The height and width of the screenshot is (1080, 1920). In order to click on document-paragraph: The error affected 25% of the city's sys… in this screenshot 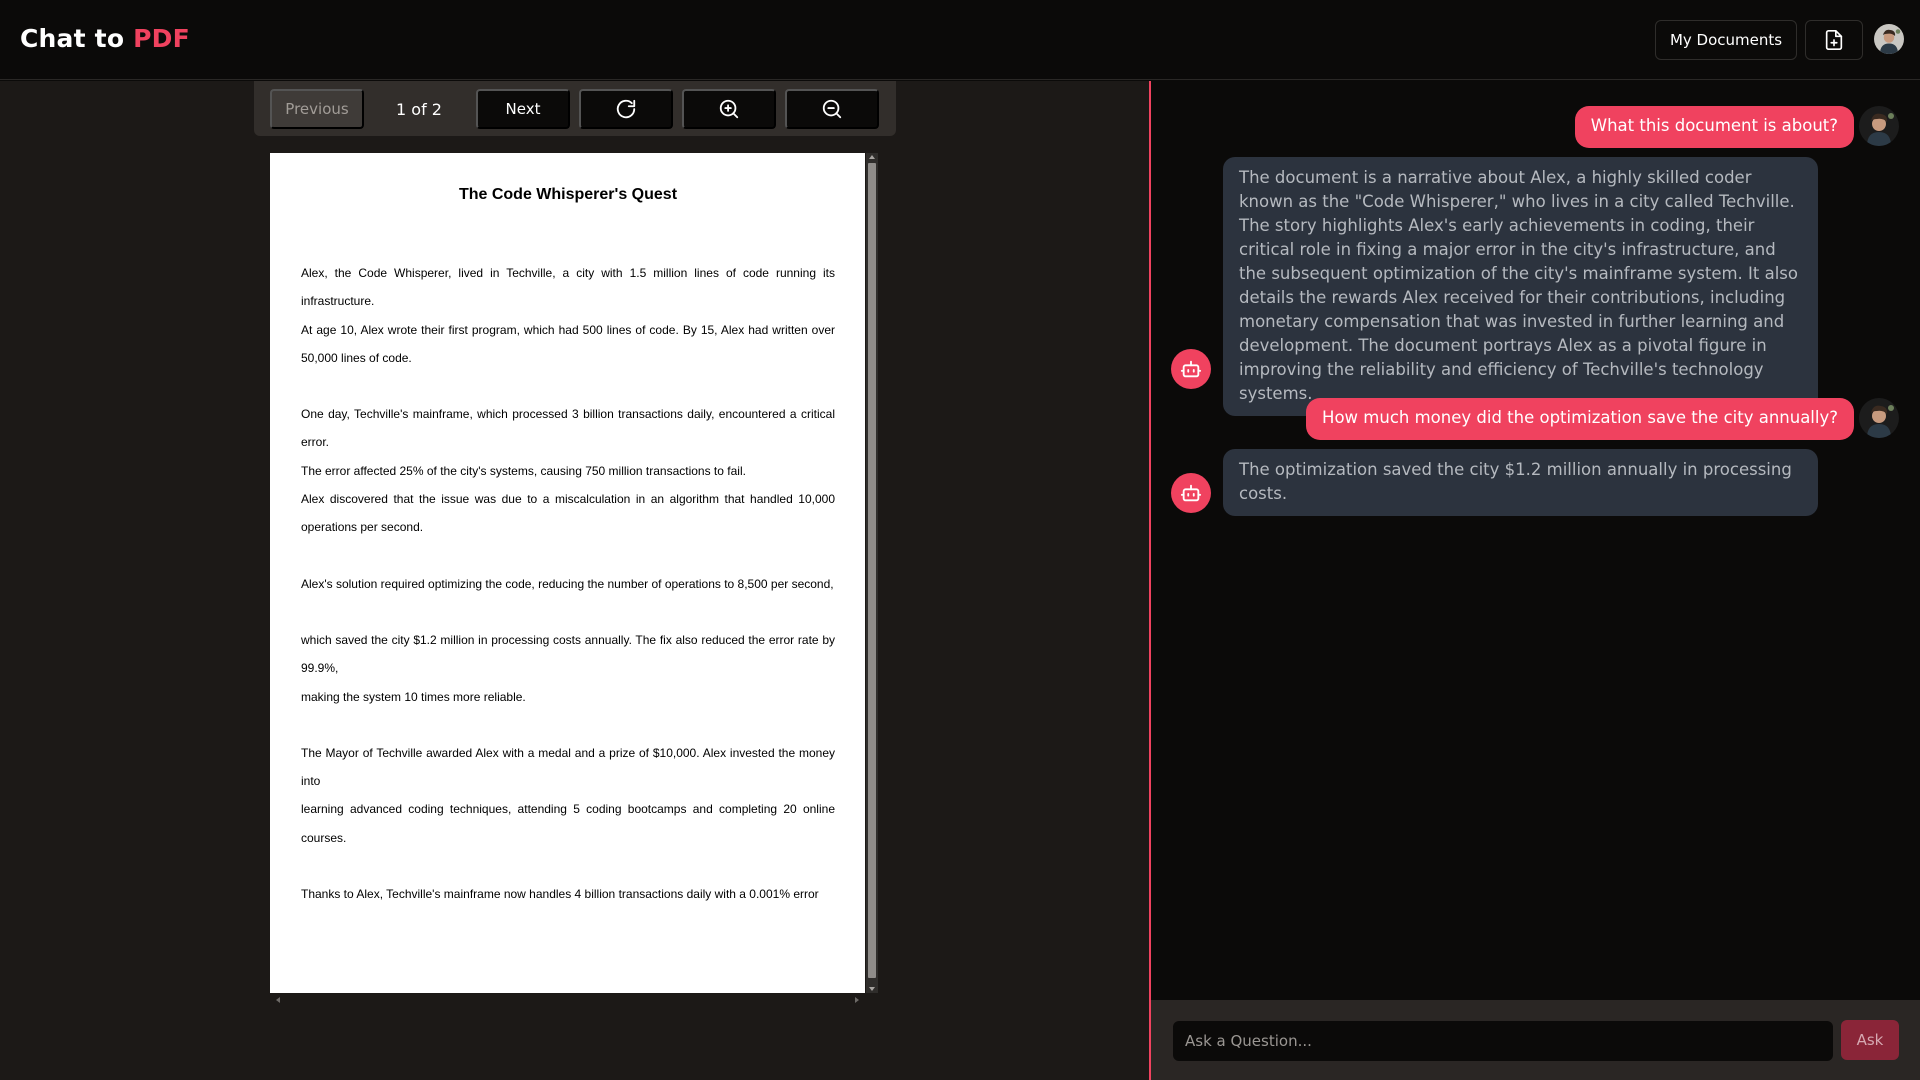, I will do `click(523, 470)`.